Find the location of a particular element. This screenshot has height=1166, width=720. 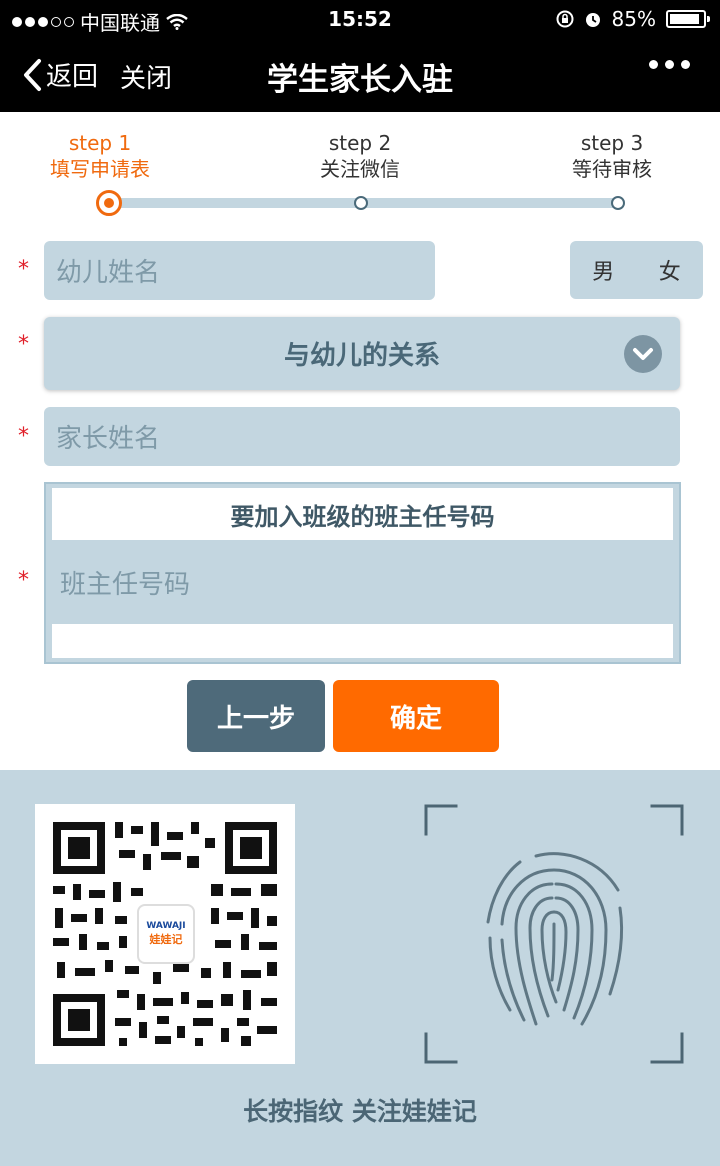

nav-bar: 返回 关闭 学生家长入驻 is located at coordinates (360, 75).